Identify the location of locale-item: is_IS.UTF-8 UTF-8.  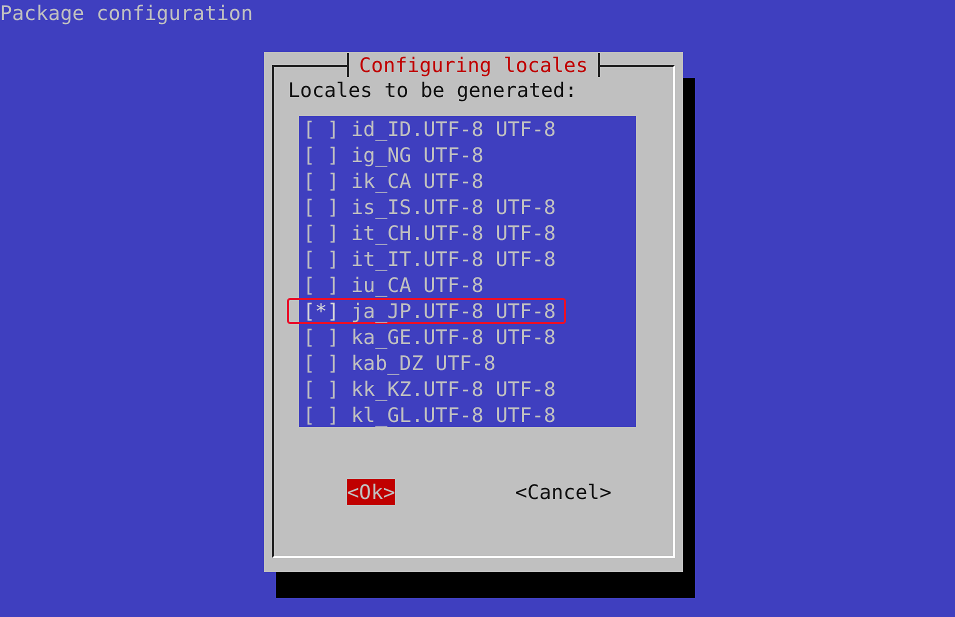
(453, 207).